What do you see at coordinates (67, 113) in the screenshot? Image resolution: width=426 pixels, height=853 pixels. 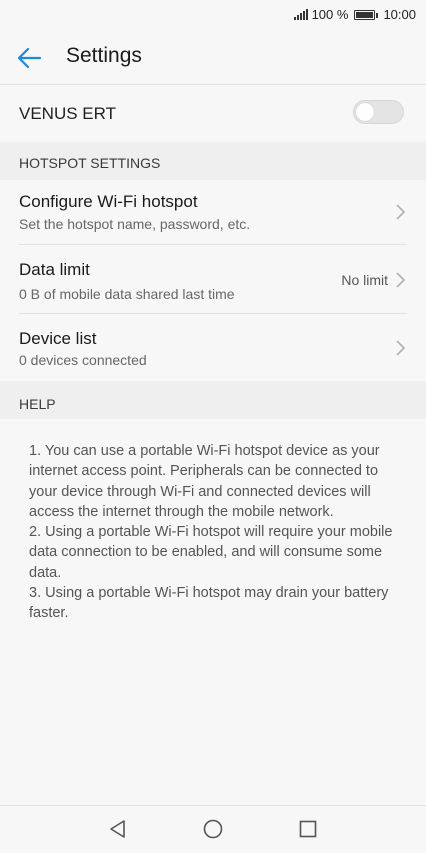 I see `hotspot-name: VENUS ERT` at bounding box center [67, 113].